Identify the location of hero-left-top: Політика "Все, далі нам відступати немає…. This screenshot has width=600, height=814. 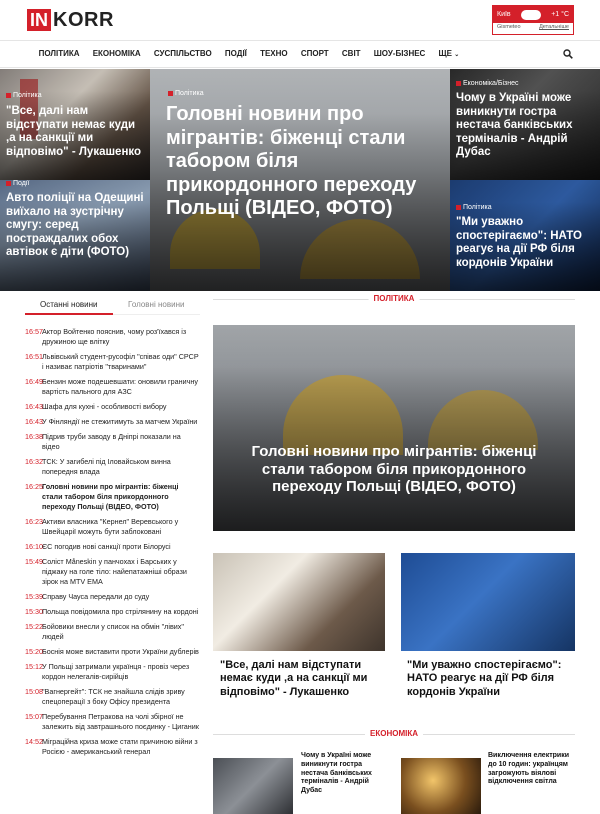
(75, 124).